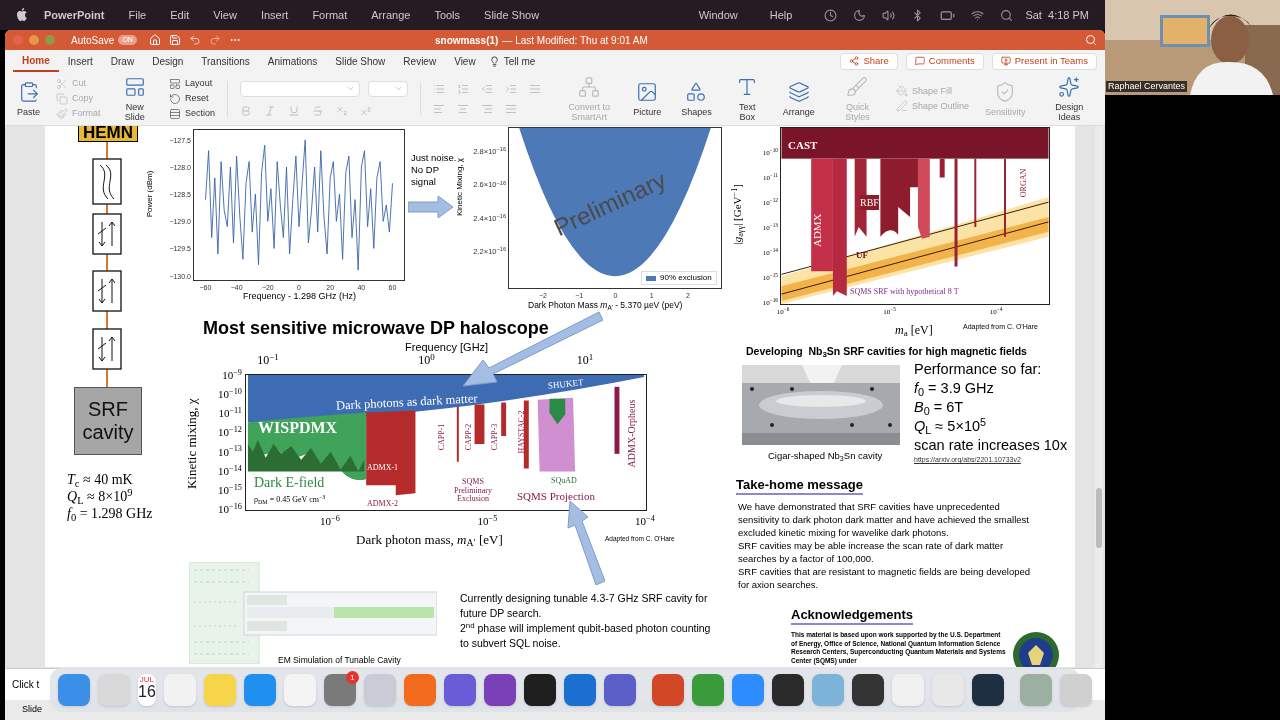 The image size is (1280, 720). I want to click on ribbon-button: Paste, so click(28, 98).